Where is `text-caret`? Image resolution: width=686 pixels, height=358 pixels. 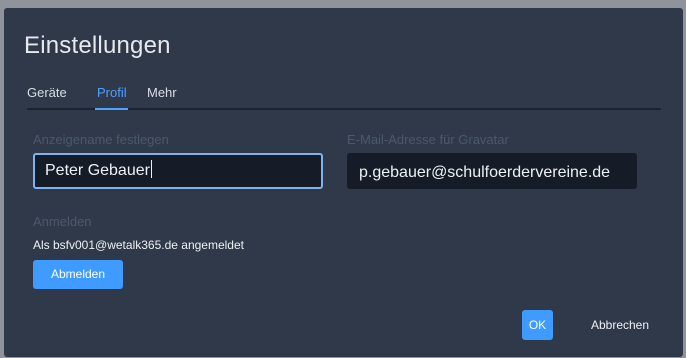 text-caret is located at coordinates (151, 169).